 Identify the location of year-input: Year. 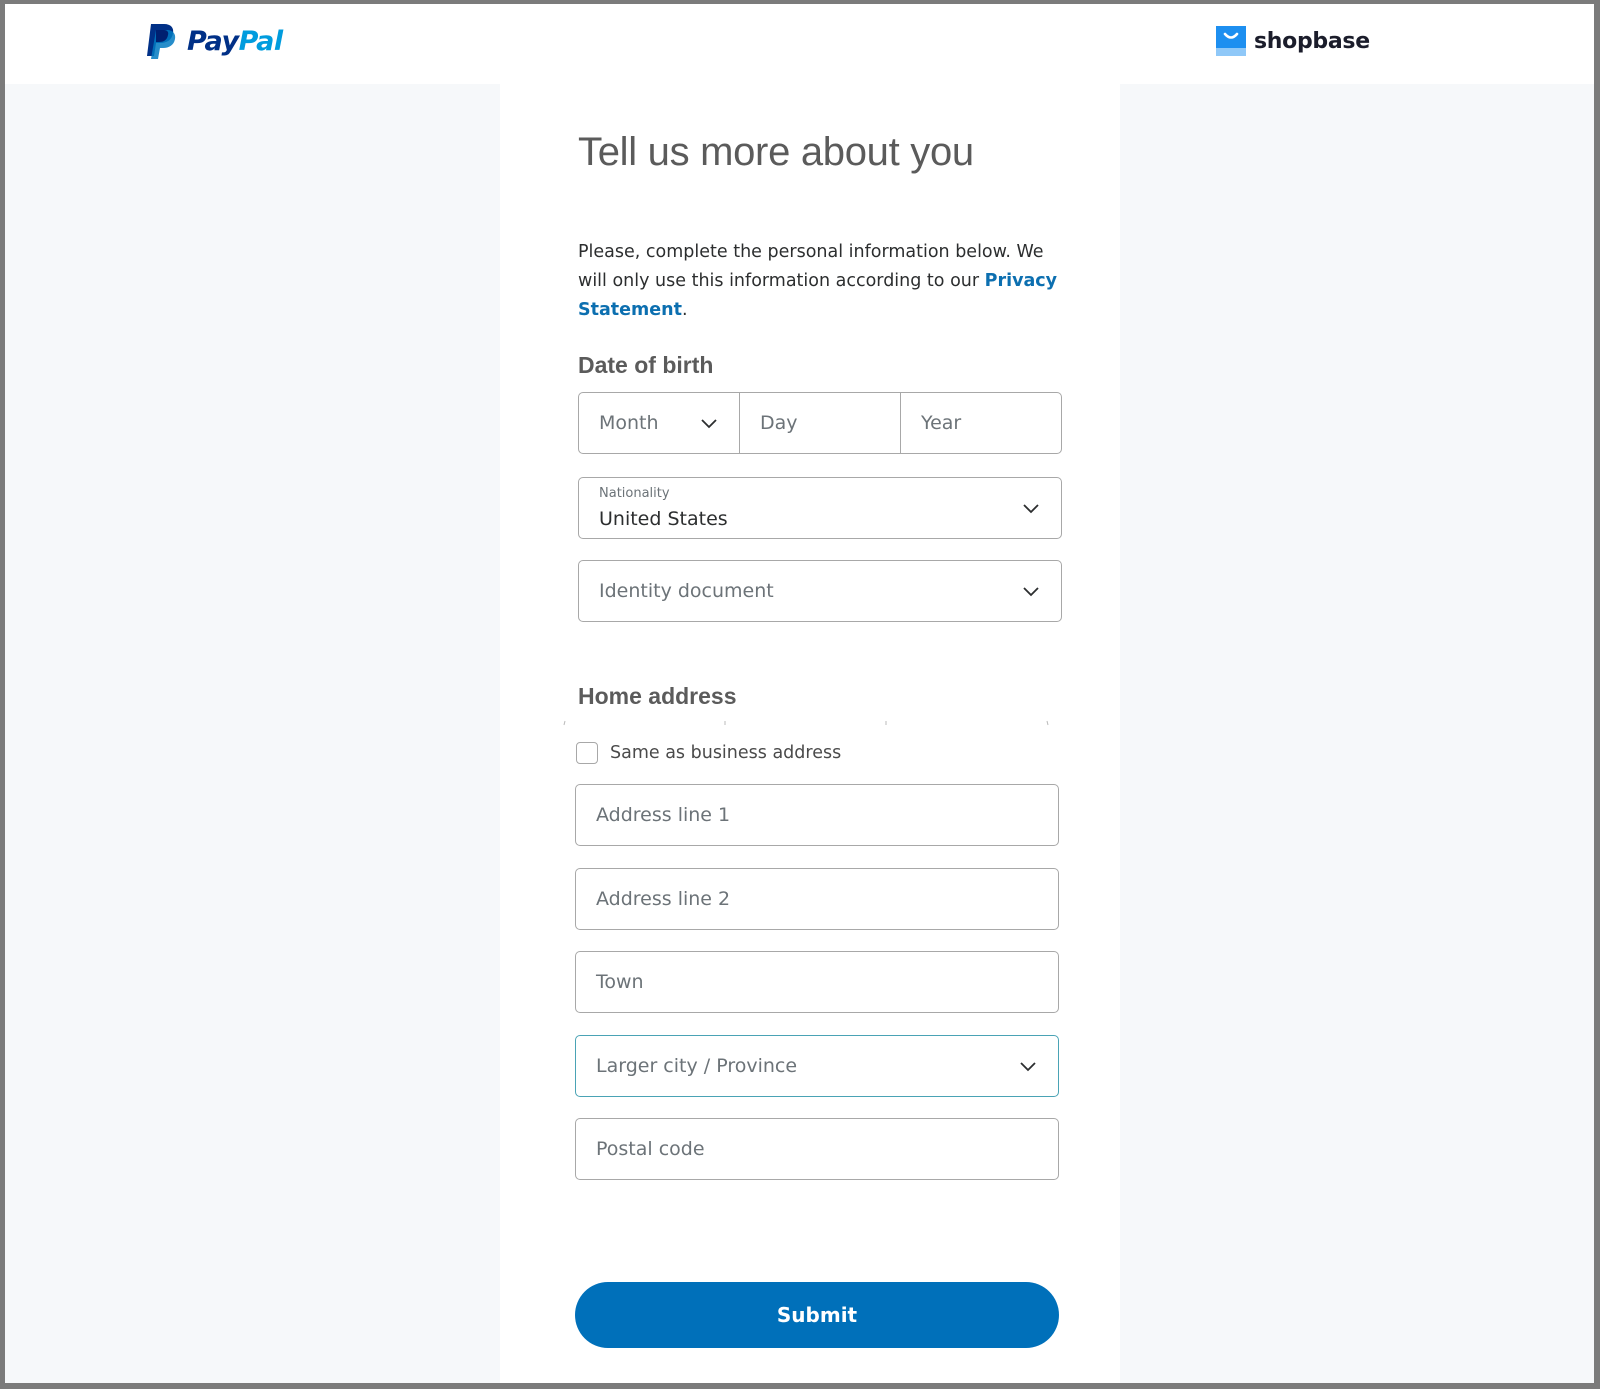
(980, 423).